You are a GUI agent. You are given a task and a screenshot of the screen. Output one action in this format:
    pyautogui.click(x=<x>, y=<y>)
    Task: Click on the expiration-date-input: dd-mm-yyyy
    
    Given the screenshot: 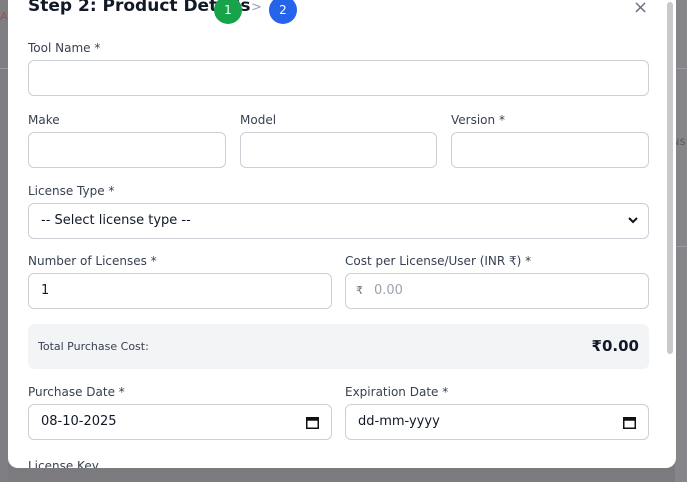 What is the action you would take?
    pyautogui.click(x=497, y=422)
    